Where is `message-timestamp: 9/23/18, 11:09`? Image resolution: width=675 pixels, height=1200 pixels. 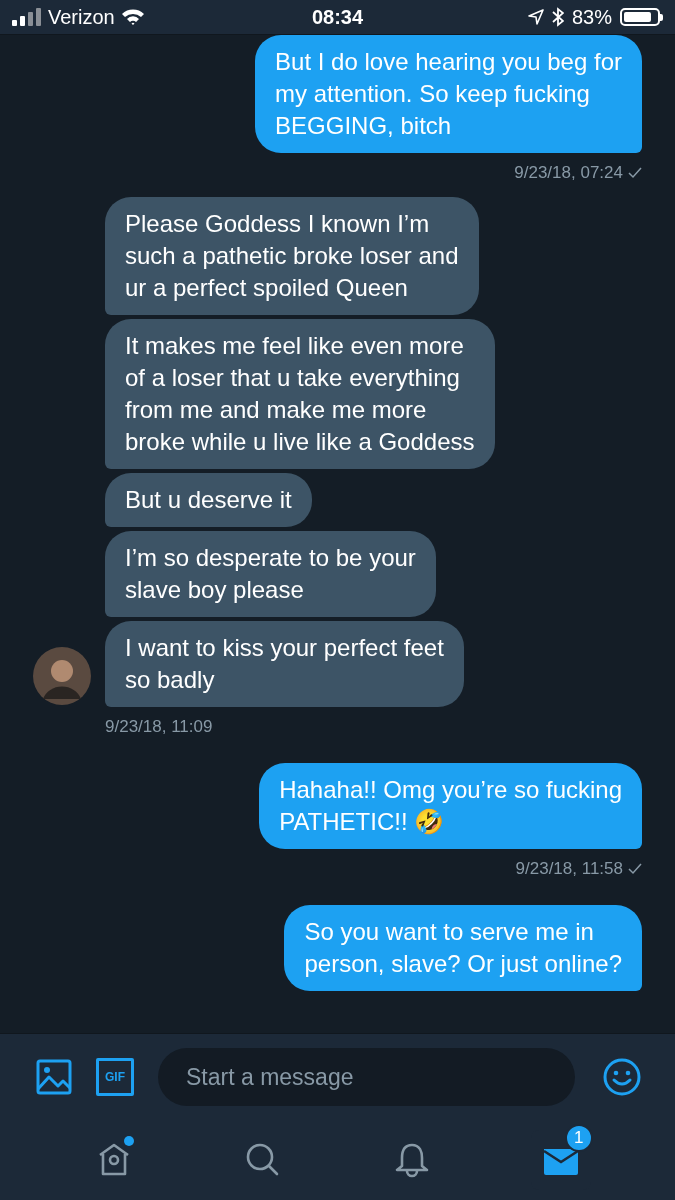 message-timestamp: 9/23/18, 11:09 is located at coordinates (159, 727).